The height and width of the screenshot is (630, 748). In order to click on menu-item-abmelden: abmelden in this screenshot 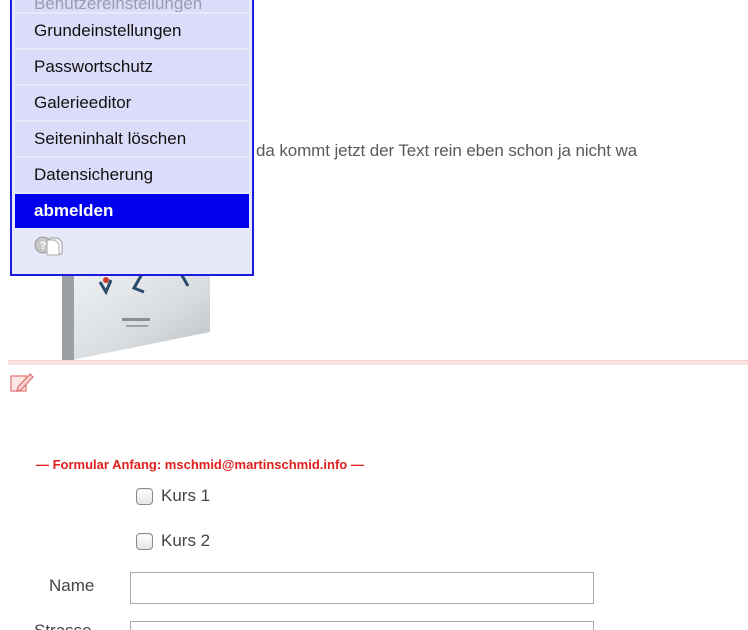, I will do `click(132, 211)`.